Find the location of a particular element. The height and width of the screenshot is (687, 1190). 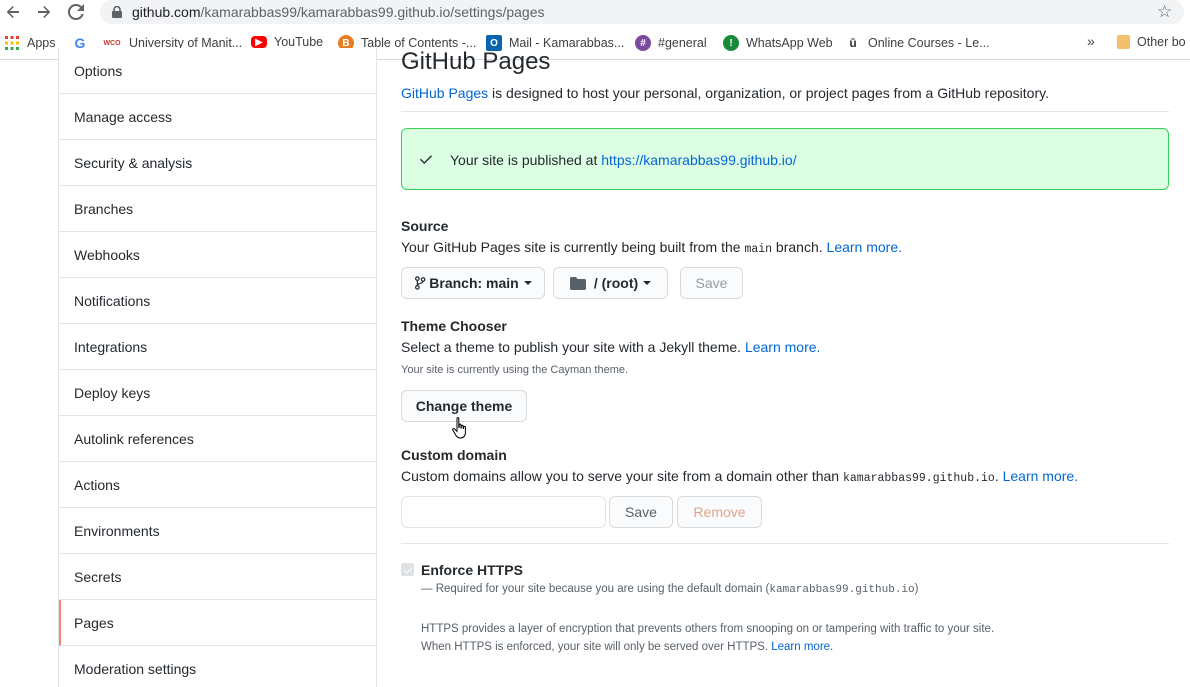

enforce-https-checkbox is located at coordinates (407, 569).